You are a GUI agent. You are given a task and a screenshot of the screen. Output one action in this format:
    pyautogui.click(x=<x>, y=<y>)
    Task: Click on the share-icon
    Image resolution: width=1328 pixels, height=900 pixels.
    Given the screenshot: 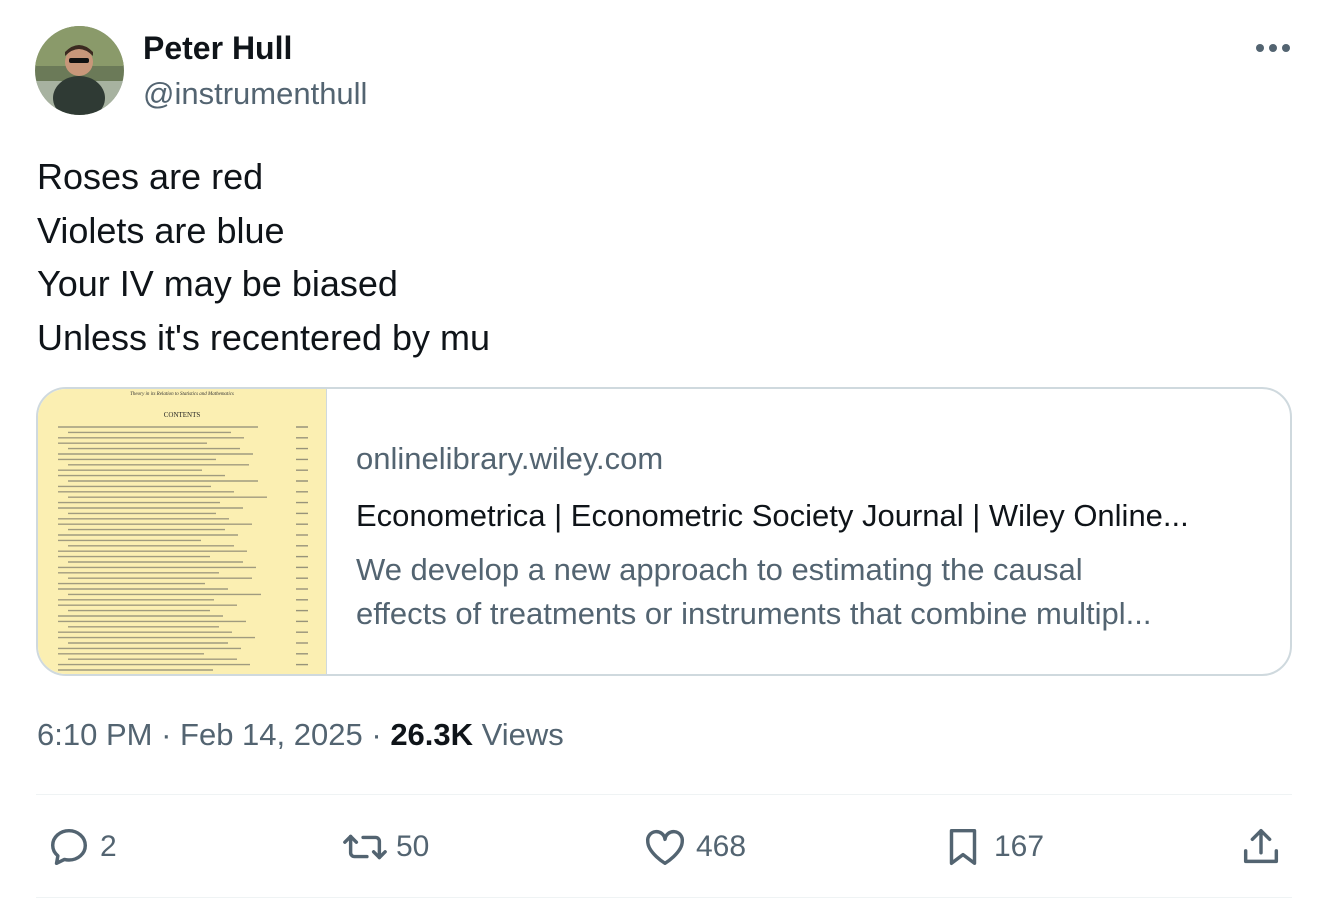 What is the action you would take?
    pyautogui.click(x=1261, y=846)
    